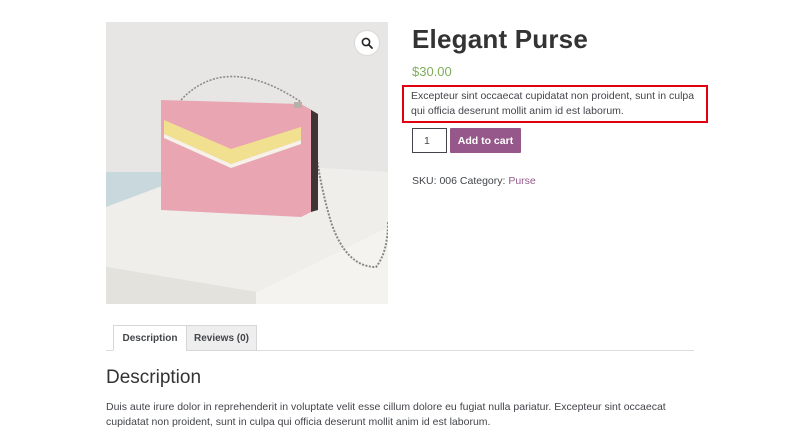 Image resolution: width=800 pixels, height=444 pixels. Describe the element at coordinates (500, 39) in the screenshot. I see `product-title: Elegant Purse` at that location.